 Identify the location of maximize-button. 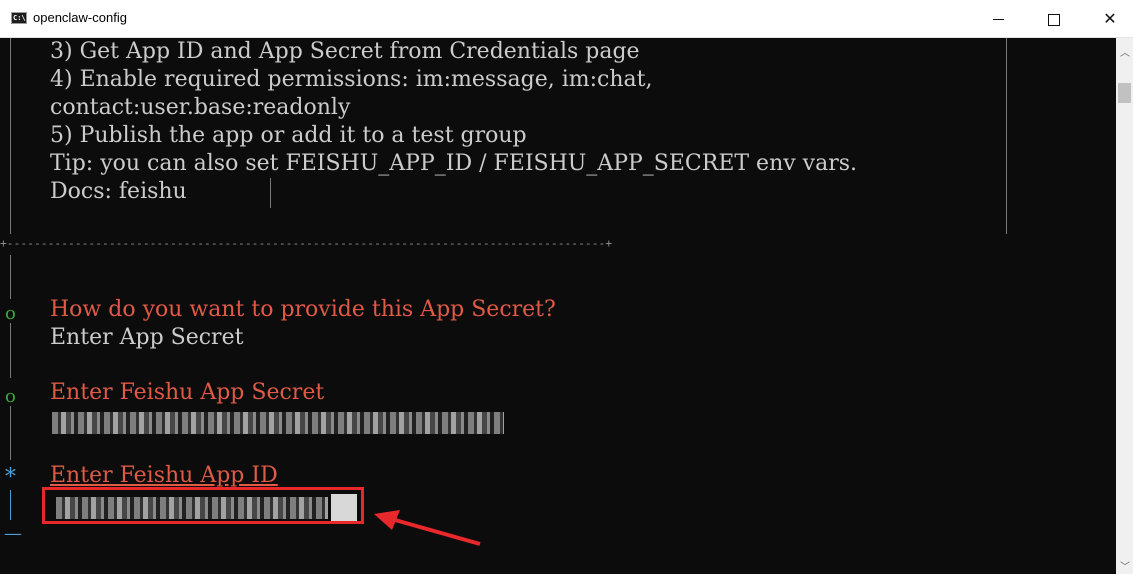
(1054, 19).